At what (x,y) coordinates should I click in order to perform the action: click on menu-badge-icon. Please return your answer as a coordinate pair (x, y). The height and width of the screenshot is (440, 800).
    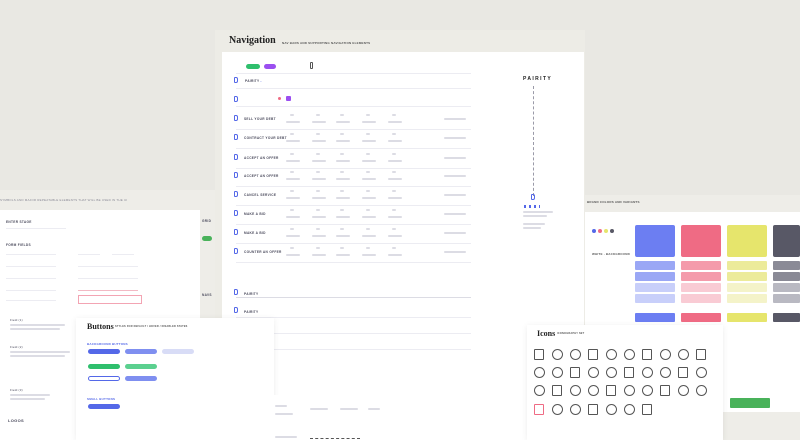
    Looking at the image, I should click on (288, 98).